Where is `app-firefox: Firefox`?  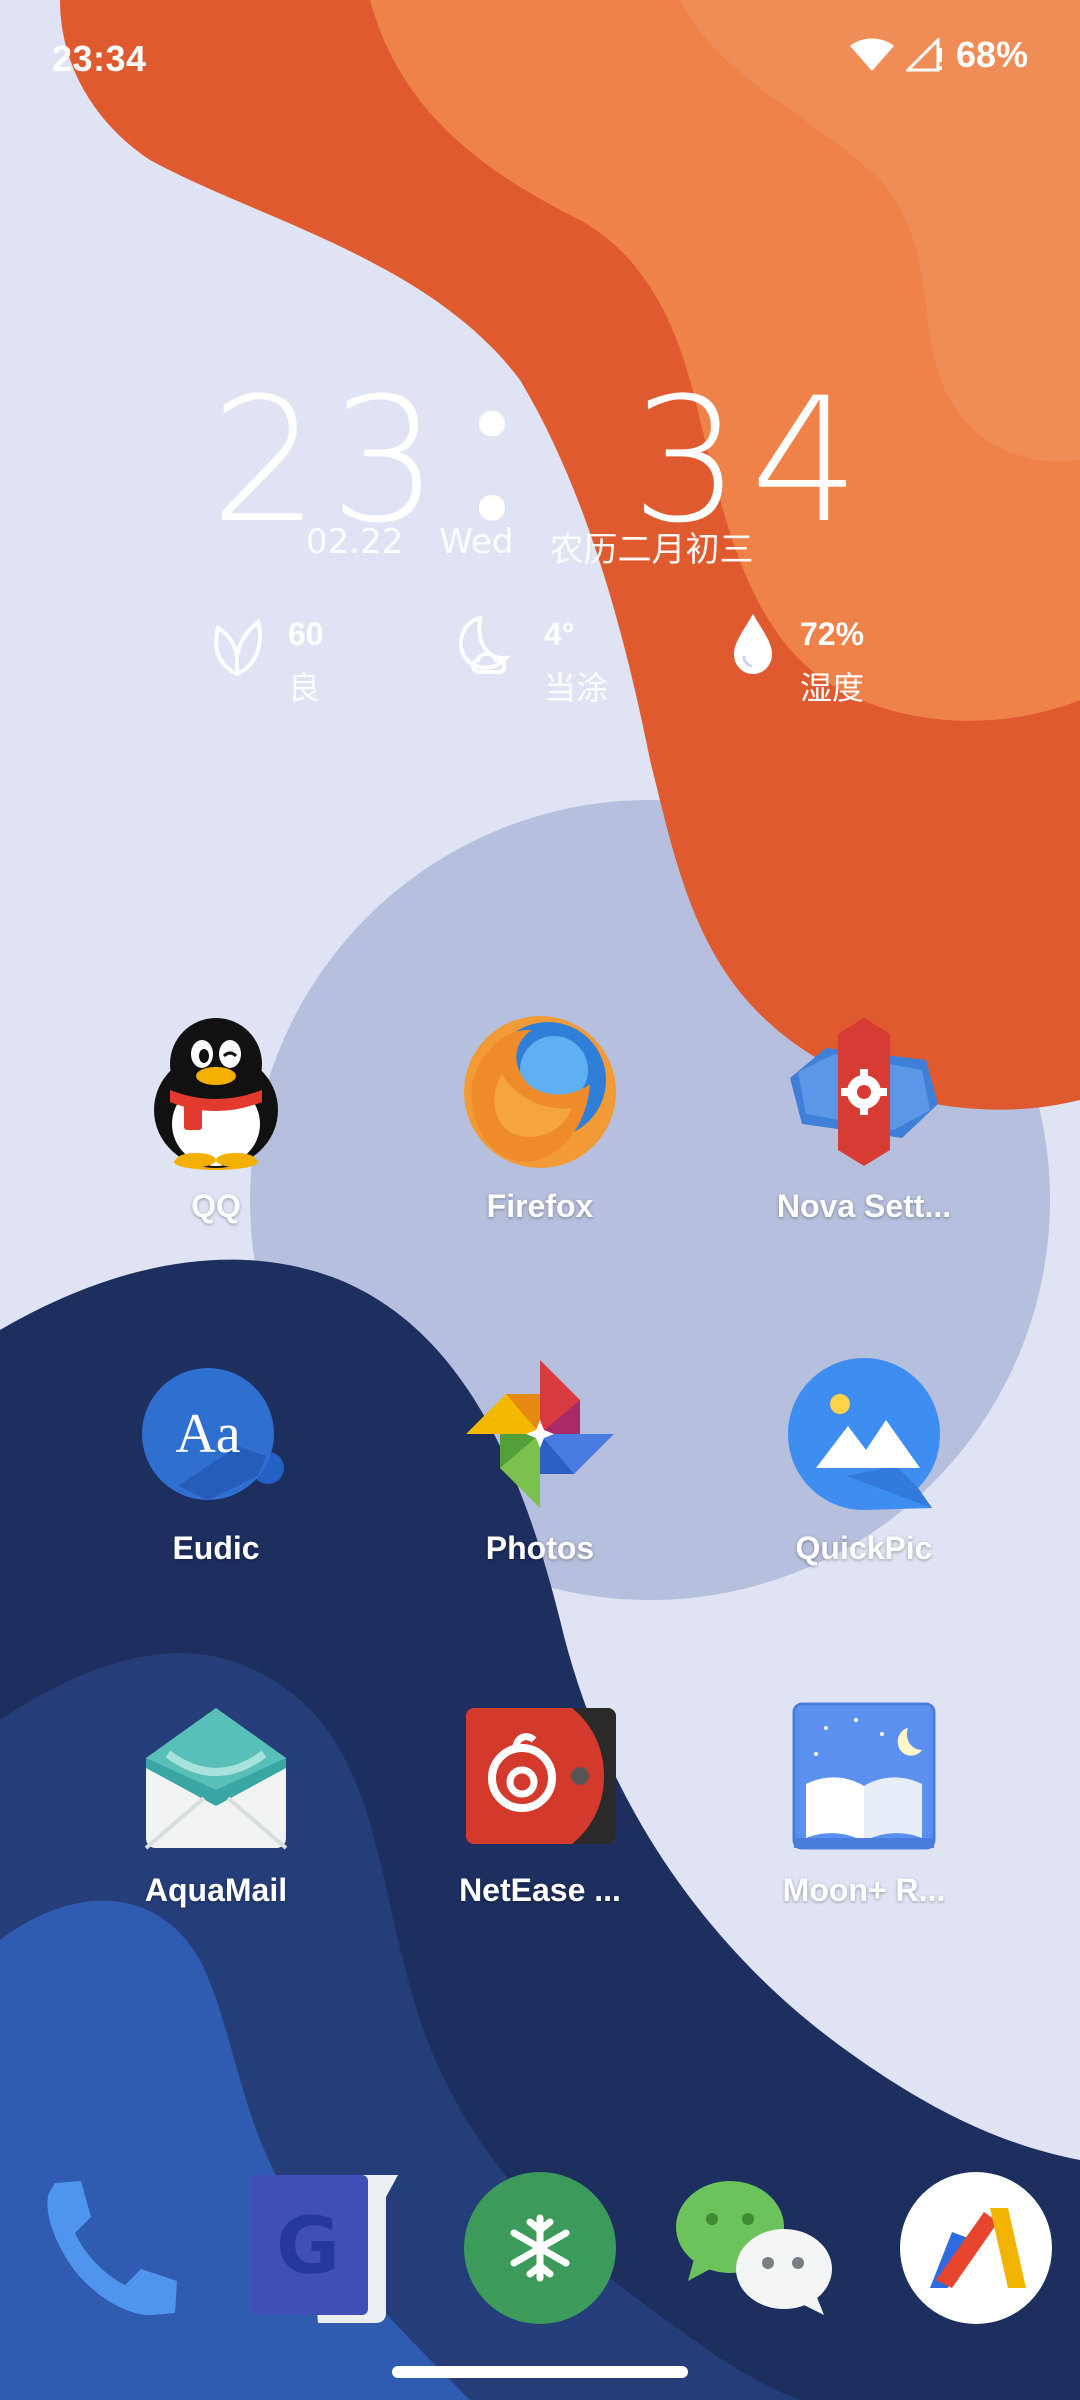
app-firefox: Firefox is located at coordinates (540, 1118).